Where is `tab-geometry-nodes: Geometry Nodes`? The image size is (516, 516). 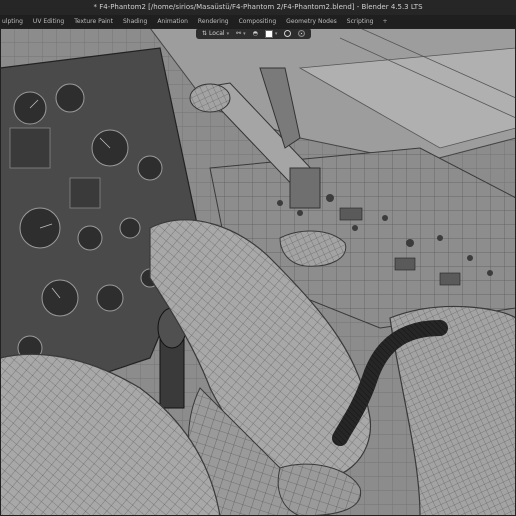 tab-geometry-nodes: Geometry Nodes is located at coordinates (311, 21).